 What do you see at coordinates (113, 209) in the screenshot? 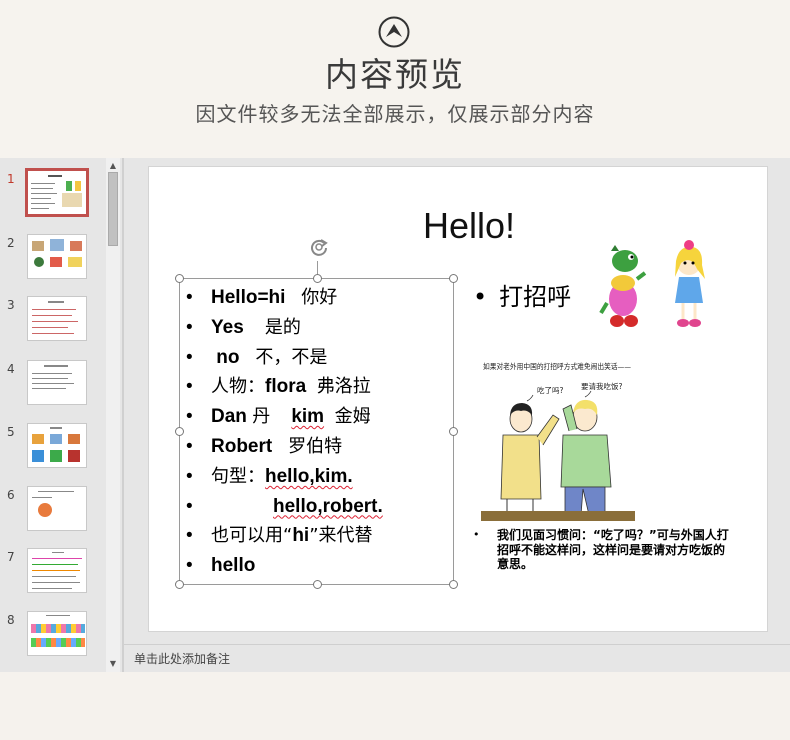
I see `scrollbar-thumb` at bounding box center [113, 209].